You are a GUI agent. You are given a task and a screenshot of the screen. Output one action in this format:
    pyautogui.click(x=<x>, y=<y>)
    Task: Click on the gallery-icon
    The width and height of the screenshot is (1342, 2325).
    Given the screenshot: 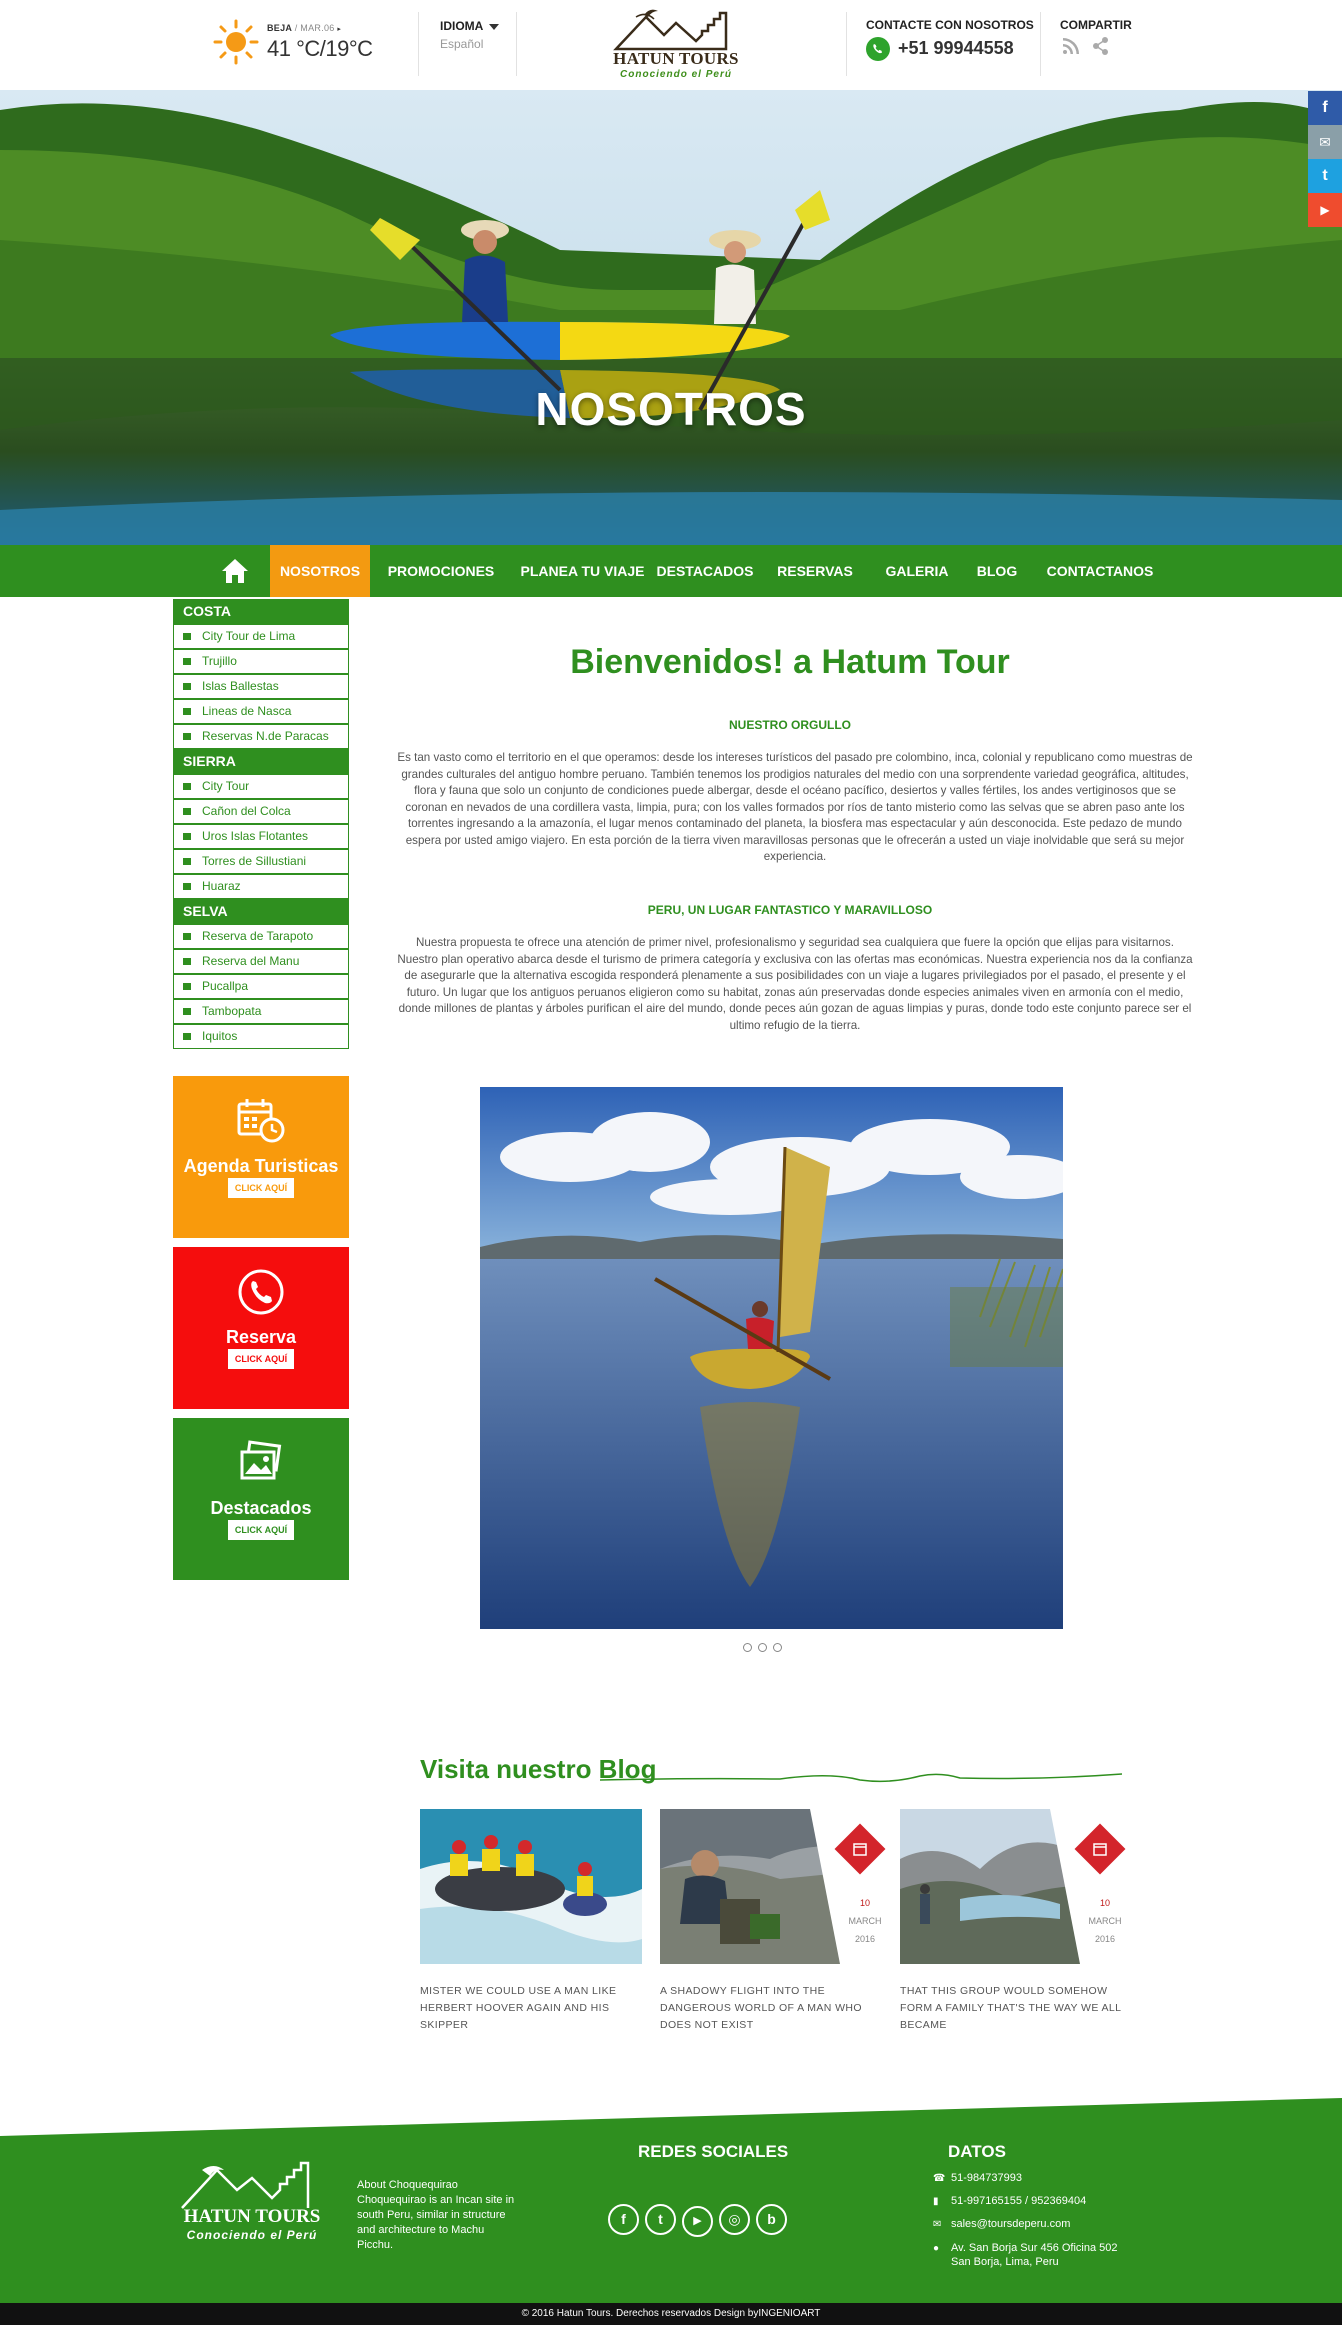 What is the action you would take?
    pyautogui.click(x=261, y=1460)
    